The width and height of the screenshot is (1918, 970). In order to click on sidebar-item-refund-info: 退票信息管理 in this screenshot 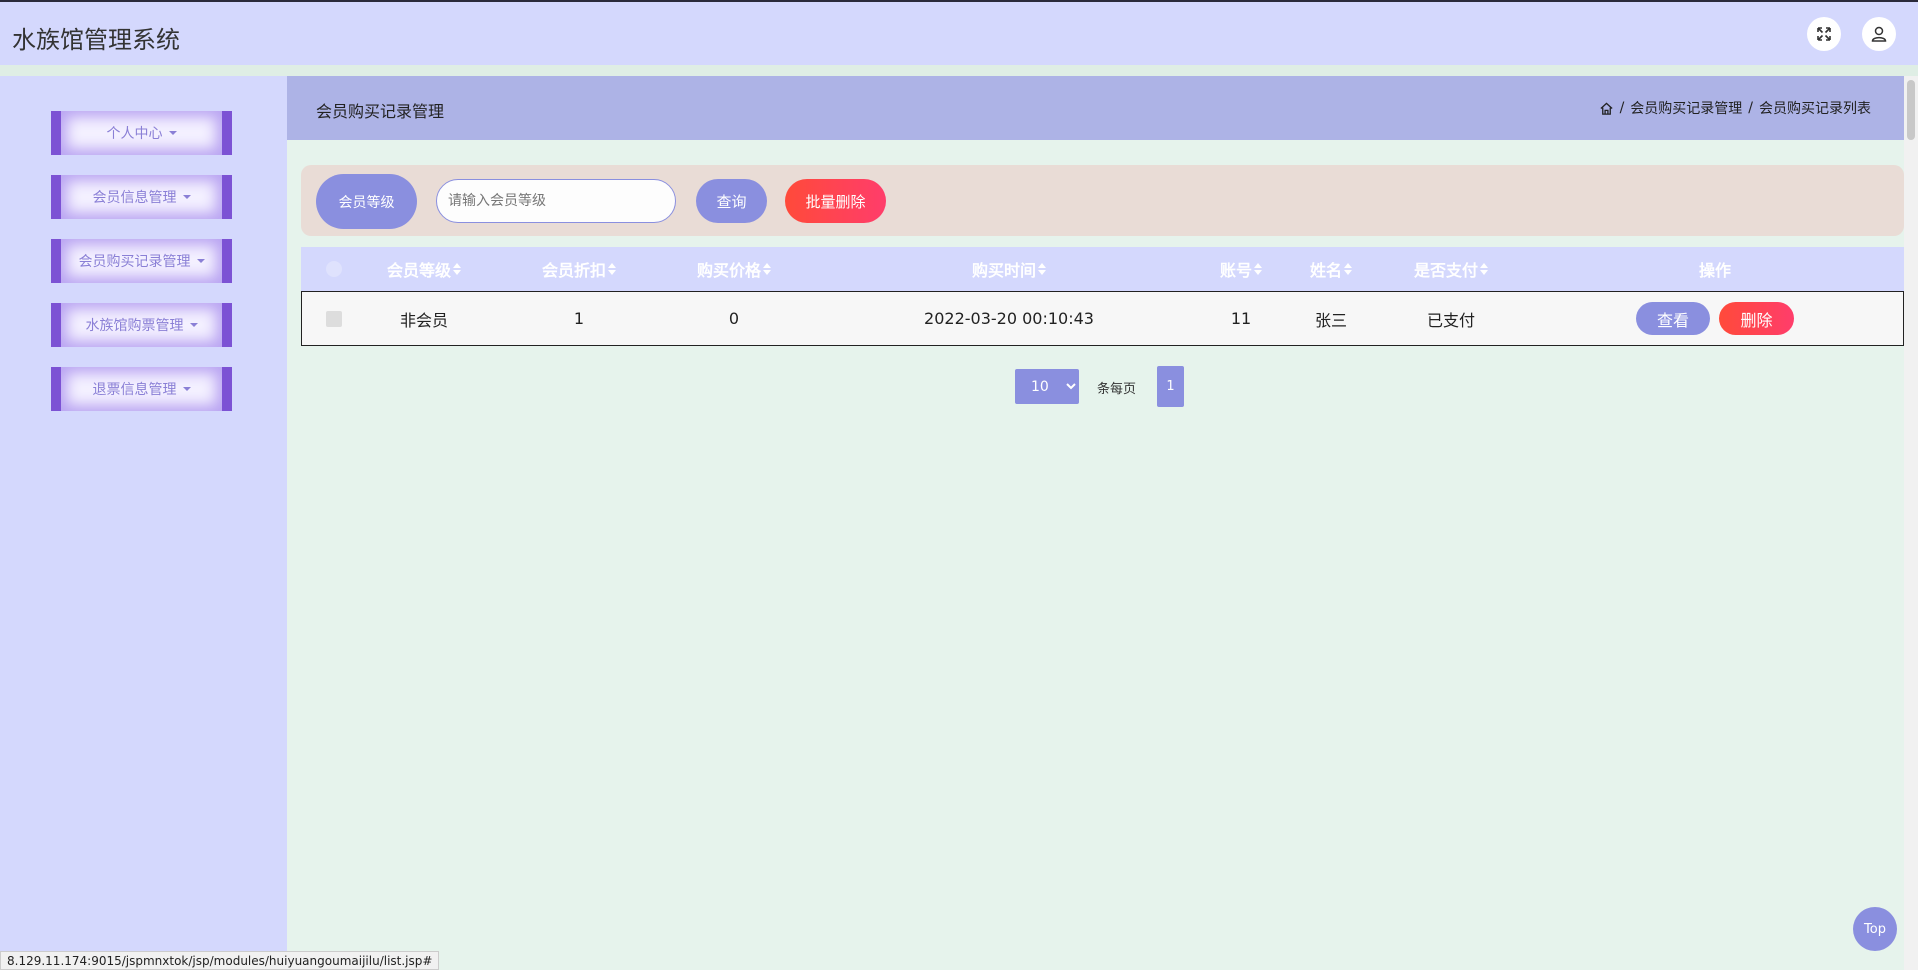, I will do `click(141, 389)`.